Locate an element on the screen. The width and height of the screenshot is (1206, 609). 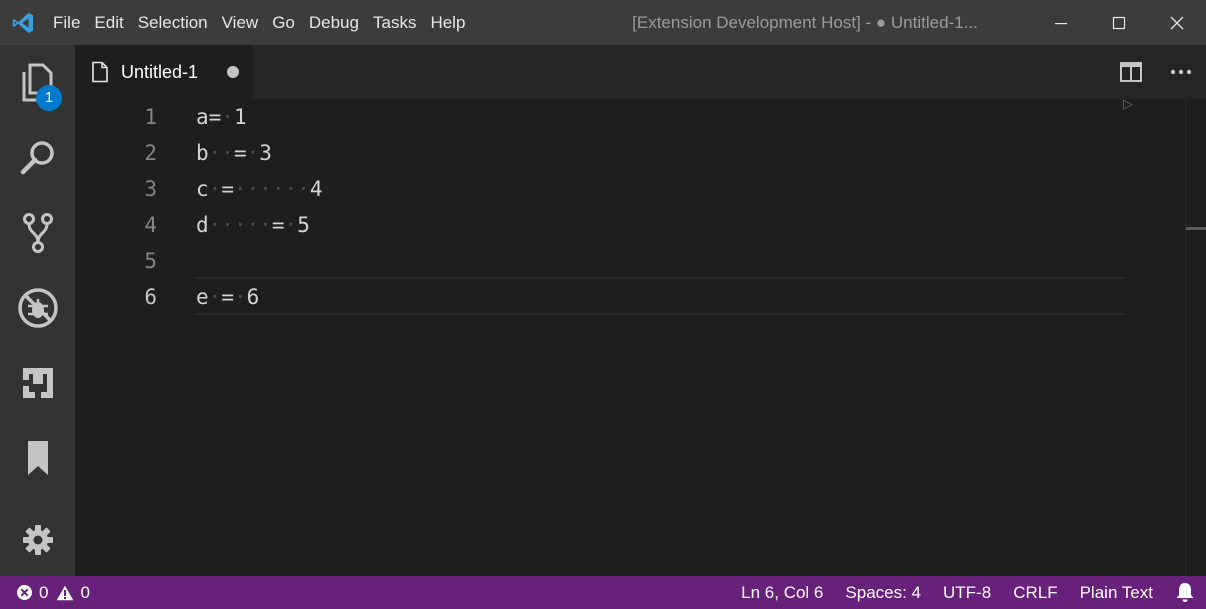
code-token: 6 is located at coordinates (253, 297).